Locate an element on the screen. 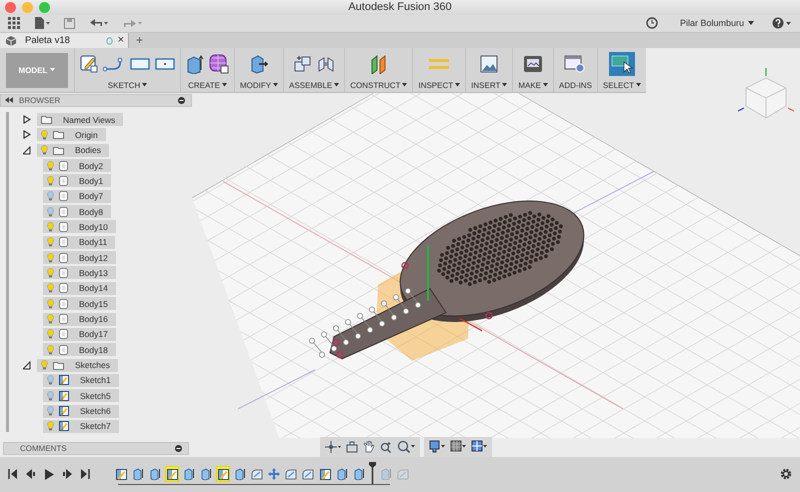 The image size is (800, 492). center-rectangle-icon is located at coordinates (165, 64).